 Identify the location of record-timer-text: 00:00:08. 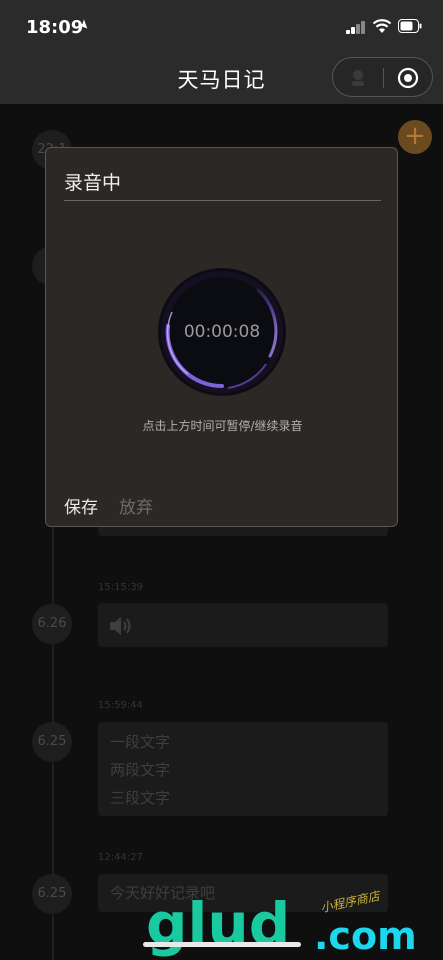
(222, 332).